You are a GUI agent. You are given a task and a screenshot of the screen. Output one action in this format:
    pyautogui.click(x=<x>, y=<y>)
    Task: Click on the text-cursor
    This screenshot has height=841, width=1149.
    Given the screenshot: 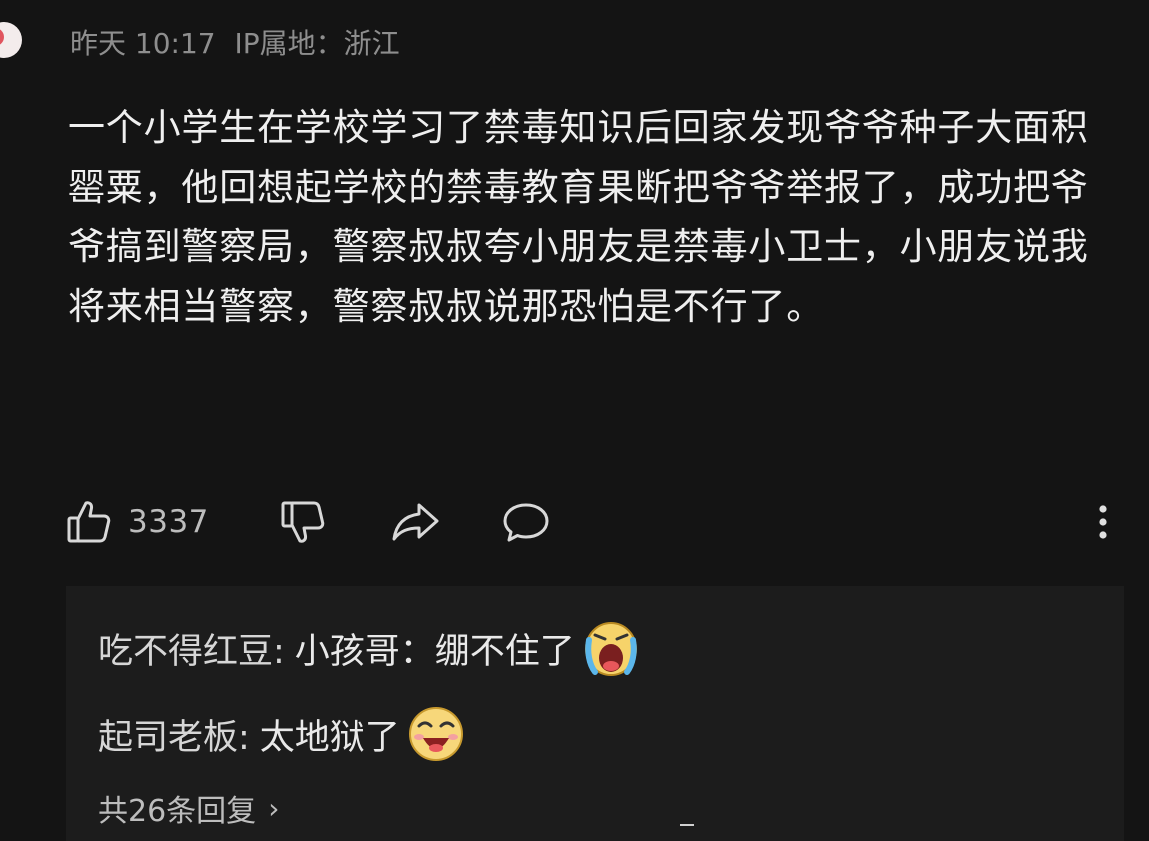 What is the action you would take?
    pyautogui.click(x=687, y=825)
    